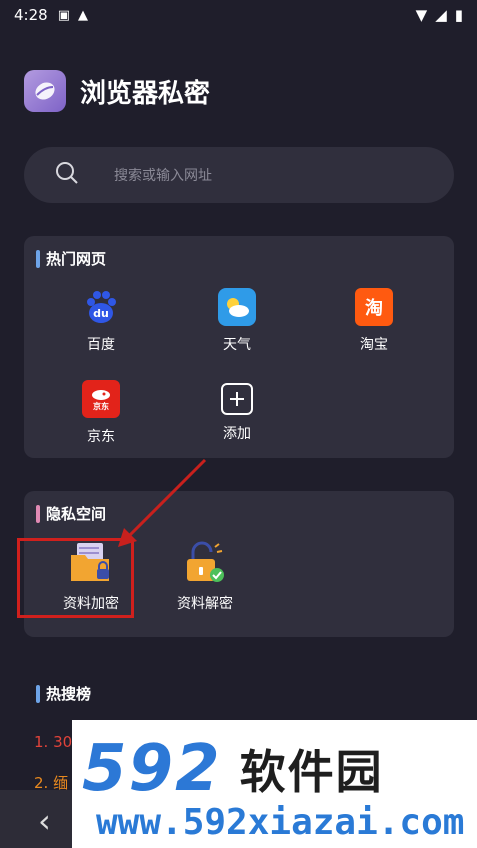 The width and height of the screenshot is (477, 848). I want to click on watermark-url: www.592xiazai.com, so click(280, 822).